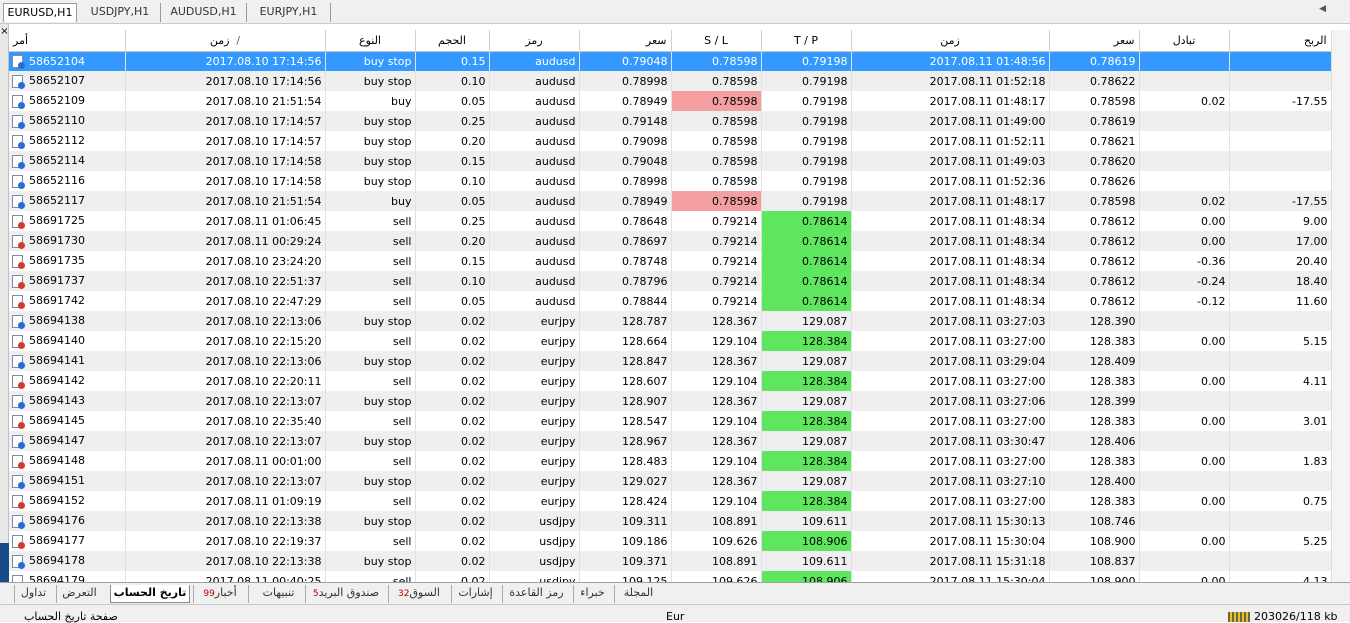 The height and width of the screenshot is (623, 1350). Describe the element at coordinates (625, 341) in the screenshot. I see `cell-price: 128.664` at that location.